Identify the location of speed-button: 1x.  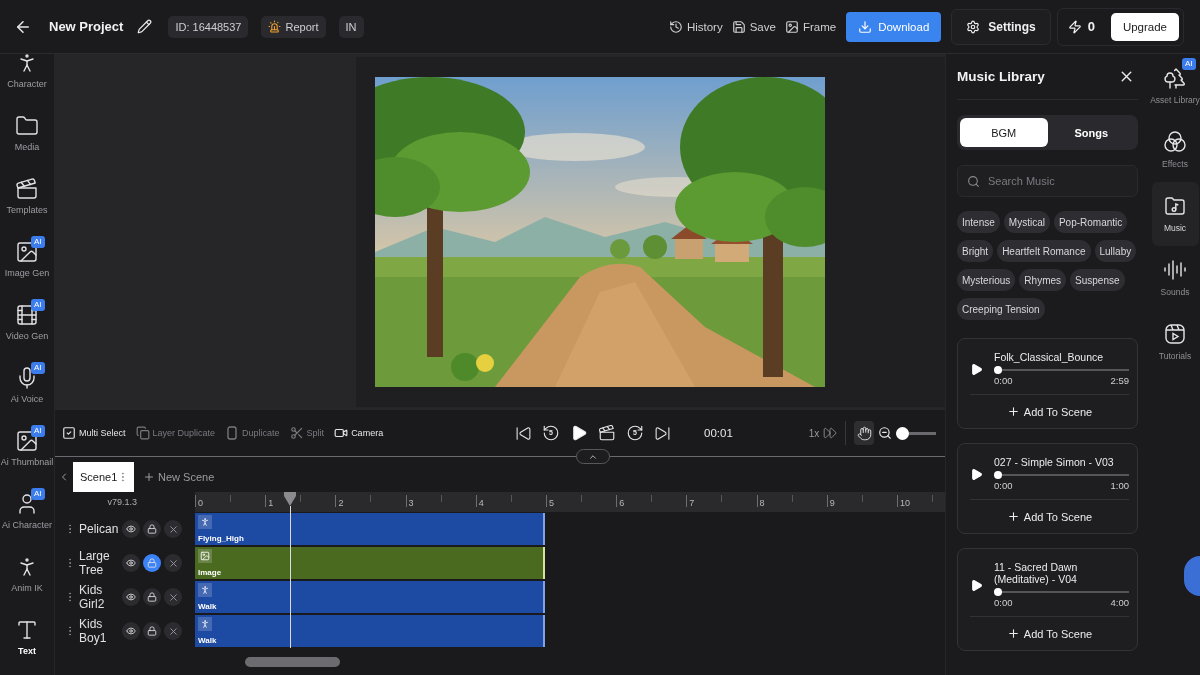
(823, 433).